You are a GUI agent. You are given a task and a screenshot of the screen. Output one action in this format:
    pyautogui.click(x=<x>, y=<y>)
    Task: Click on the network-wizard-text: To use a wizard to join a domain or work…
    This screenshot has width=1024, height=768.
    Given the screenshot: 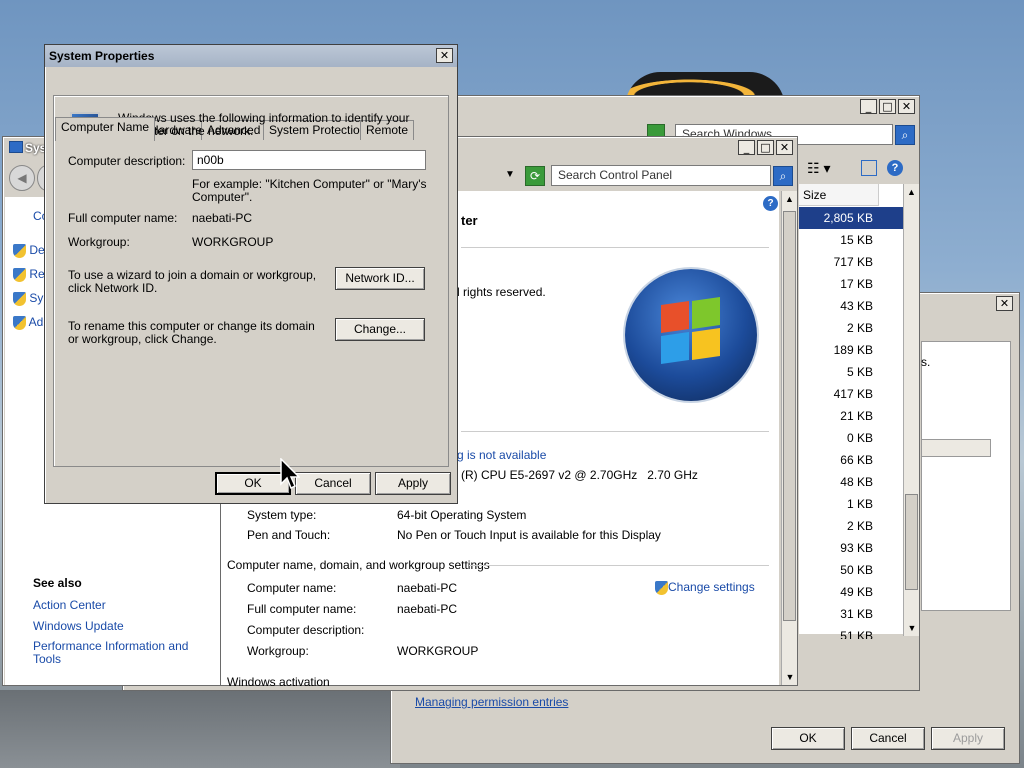 What is the action you would take?
    pyautogui.click(x=192, y=281)
    